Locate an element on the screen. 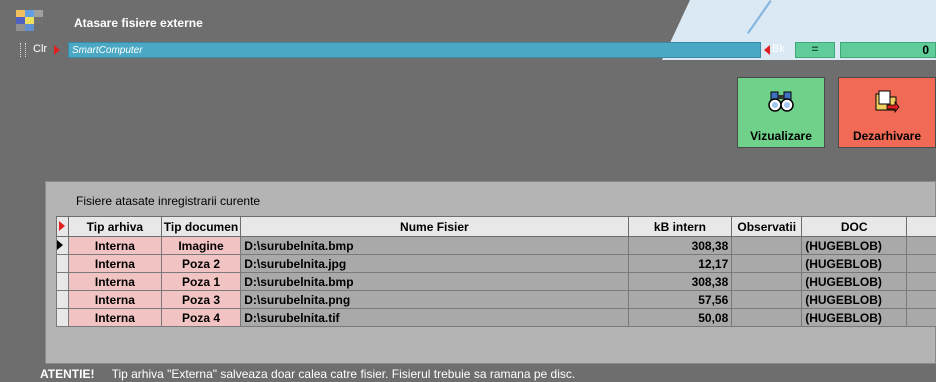  cell-tip-document: Poza 2 is located at coordinates (201, 263).